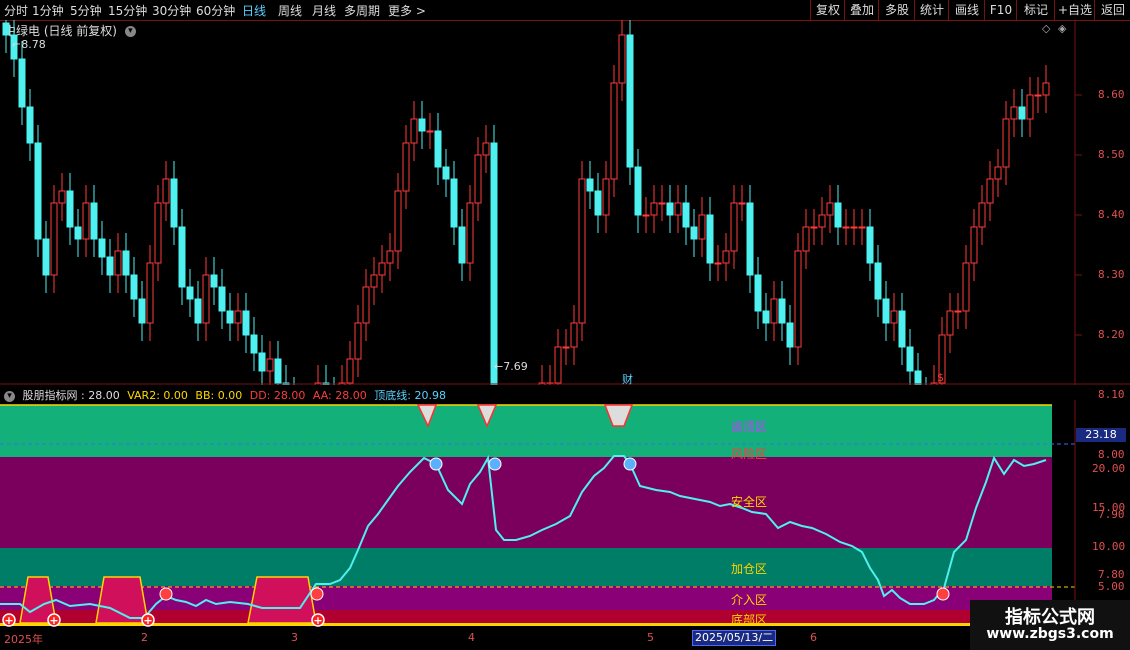 The height and width of the screenshot is (650, 1130). I want to click on period-tab-5min: 5分钟, so click(86, 10).